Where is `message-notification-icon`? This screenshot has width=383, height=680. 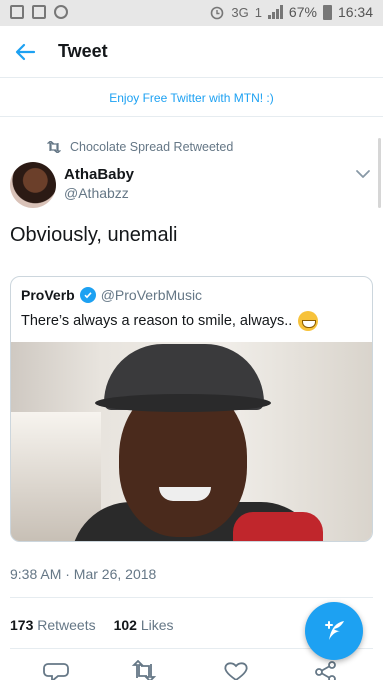 message-notification-icon is located at coordinates (39, 12).